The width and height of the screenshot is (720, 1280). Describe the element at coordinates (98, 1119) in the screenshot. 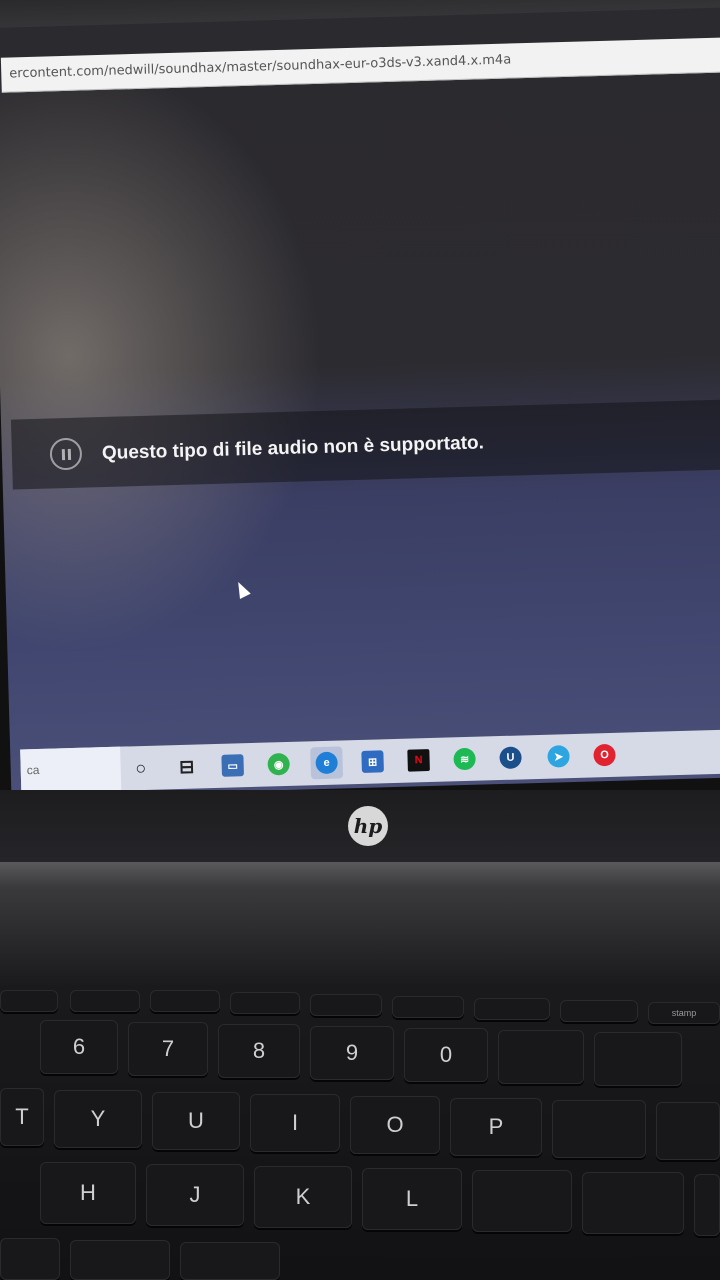

I see `key-y: Y` at that location.